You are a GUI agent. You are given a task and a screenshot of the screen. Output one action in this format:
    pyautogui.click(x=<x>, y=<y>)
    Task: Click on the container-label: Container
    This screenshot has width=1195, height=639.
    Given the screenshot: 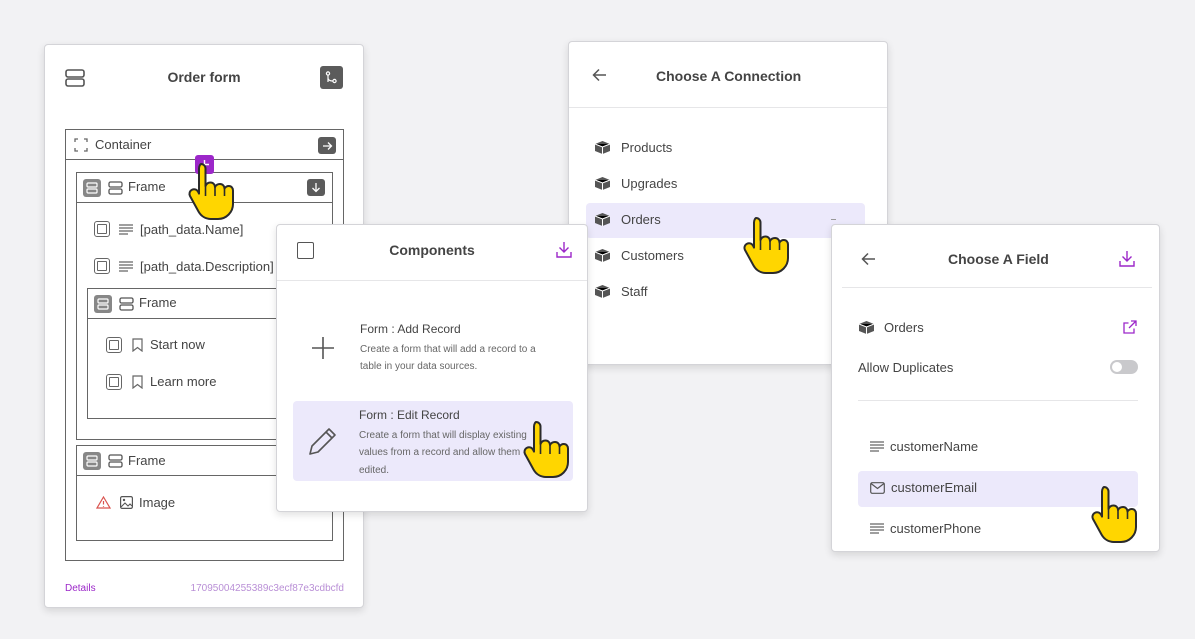 What is the action you would take?
    pyautogui.click(x=123, y=144)
    